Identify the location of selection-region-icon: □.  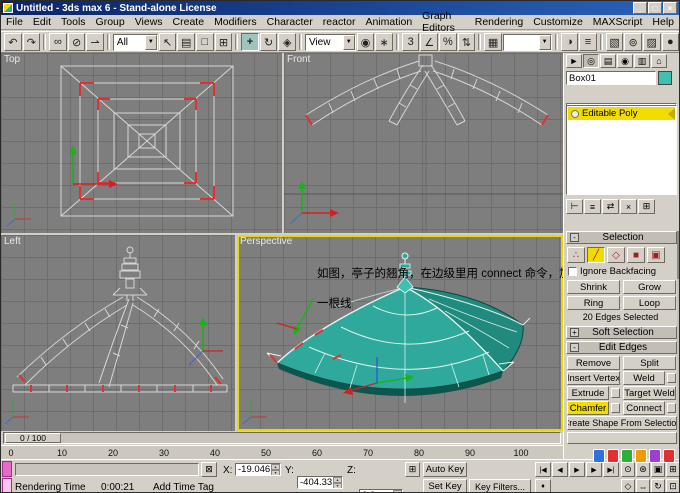
(205, 42).